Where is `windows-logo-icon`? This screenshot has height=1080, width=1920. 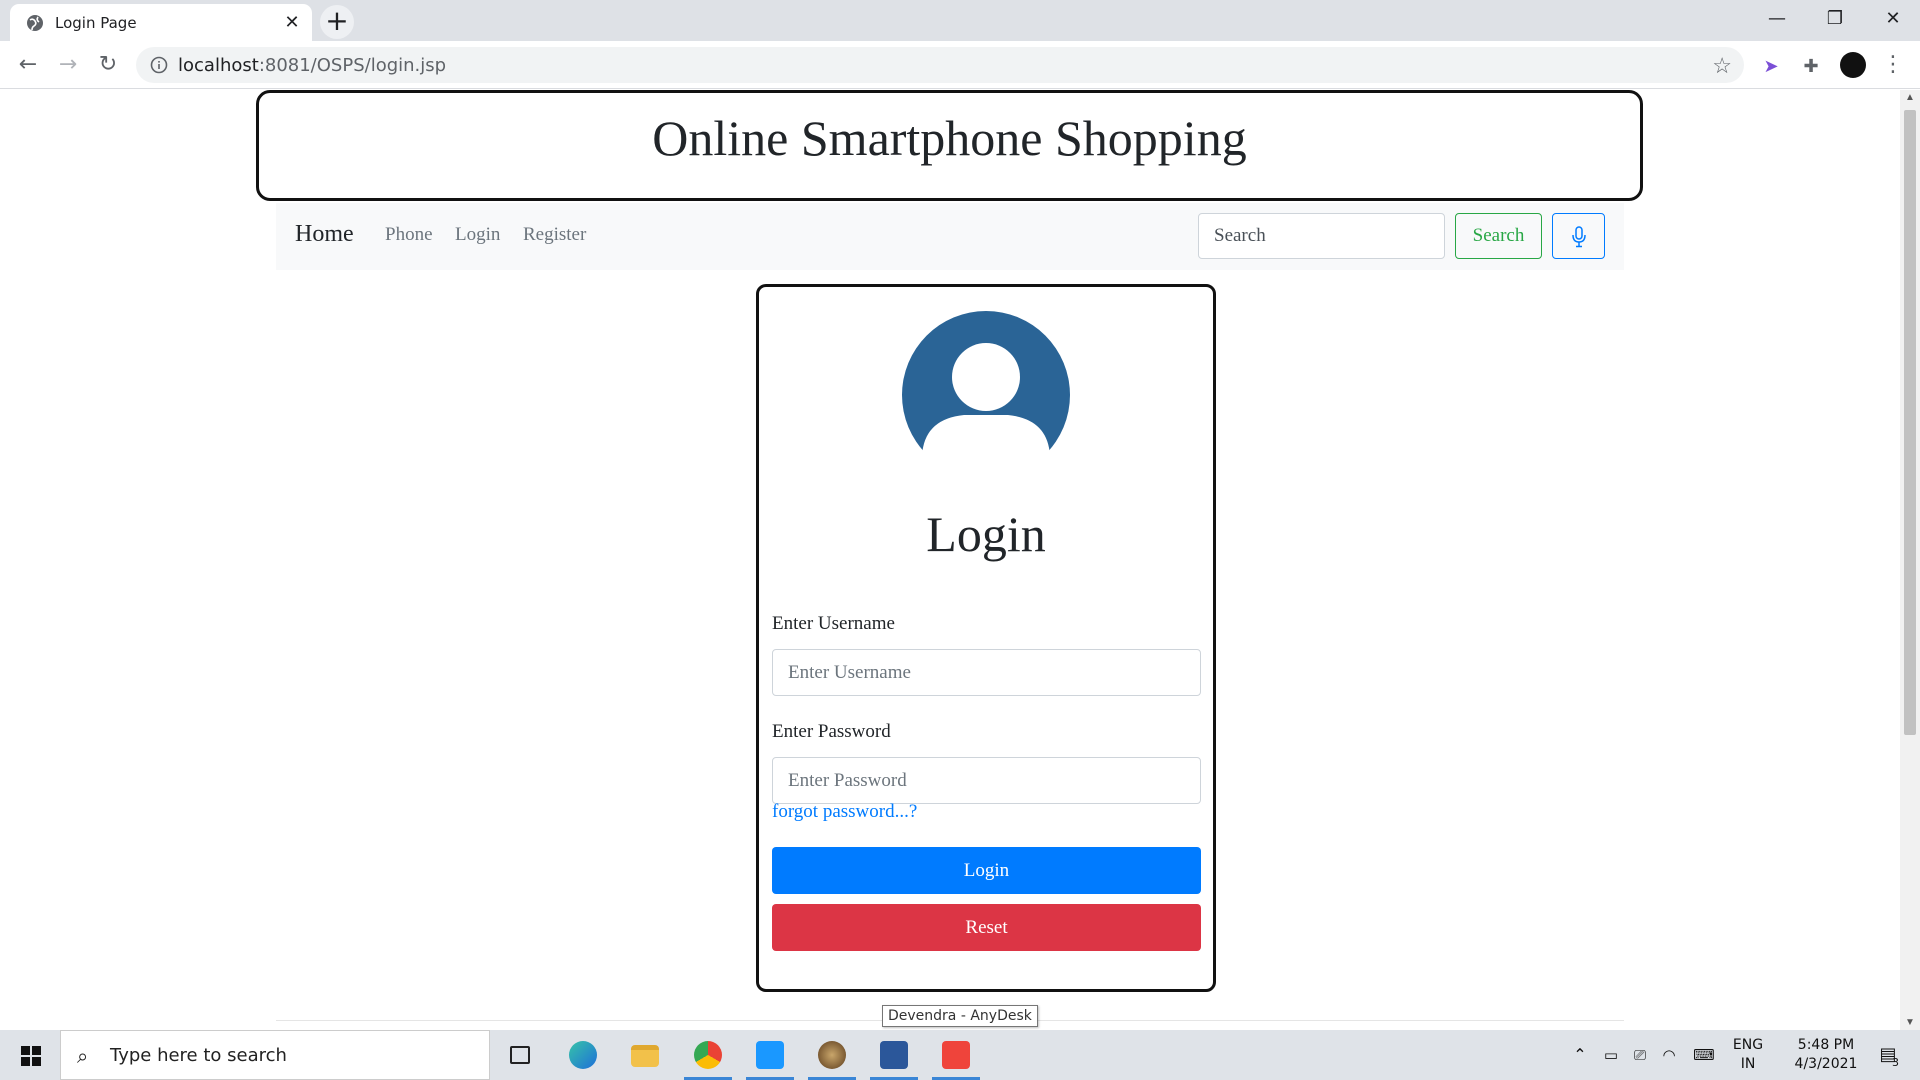 windows-logo-icon is located at coordinates (31, 1056).